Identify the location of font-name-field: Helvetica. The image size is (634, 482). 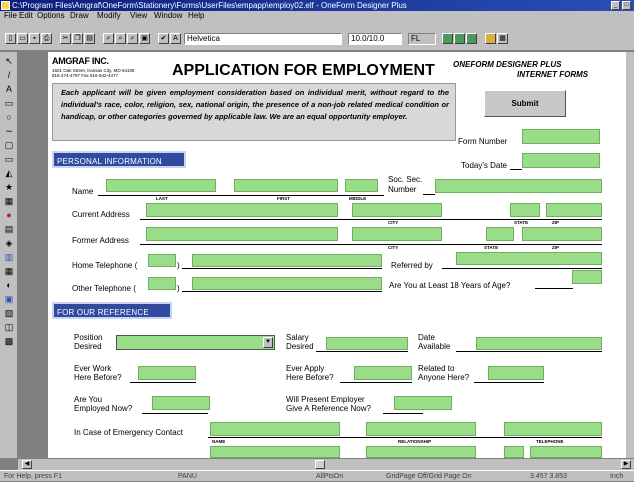
(263, 39).